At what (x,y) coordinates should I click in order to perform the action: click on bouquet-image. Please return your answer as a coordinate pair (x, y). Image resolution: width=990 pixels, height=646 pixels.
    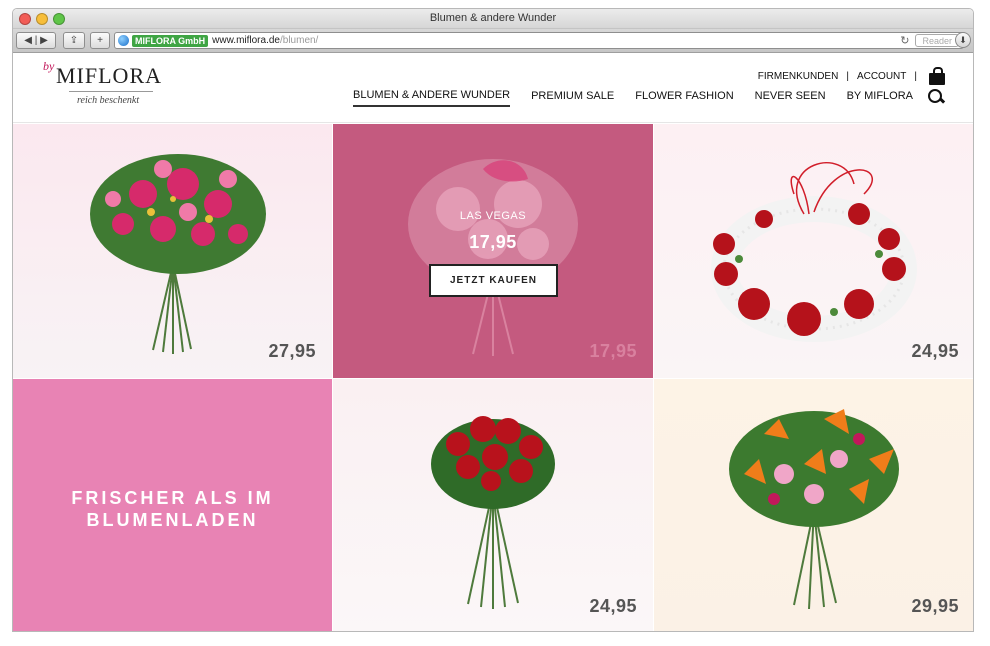
    Looking at the image, I should click on (178, 254).